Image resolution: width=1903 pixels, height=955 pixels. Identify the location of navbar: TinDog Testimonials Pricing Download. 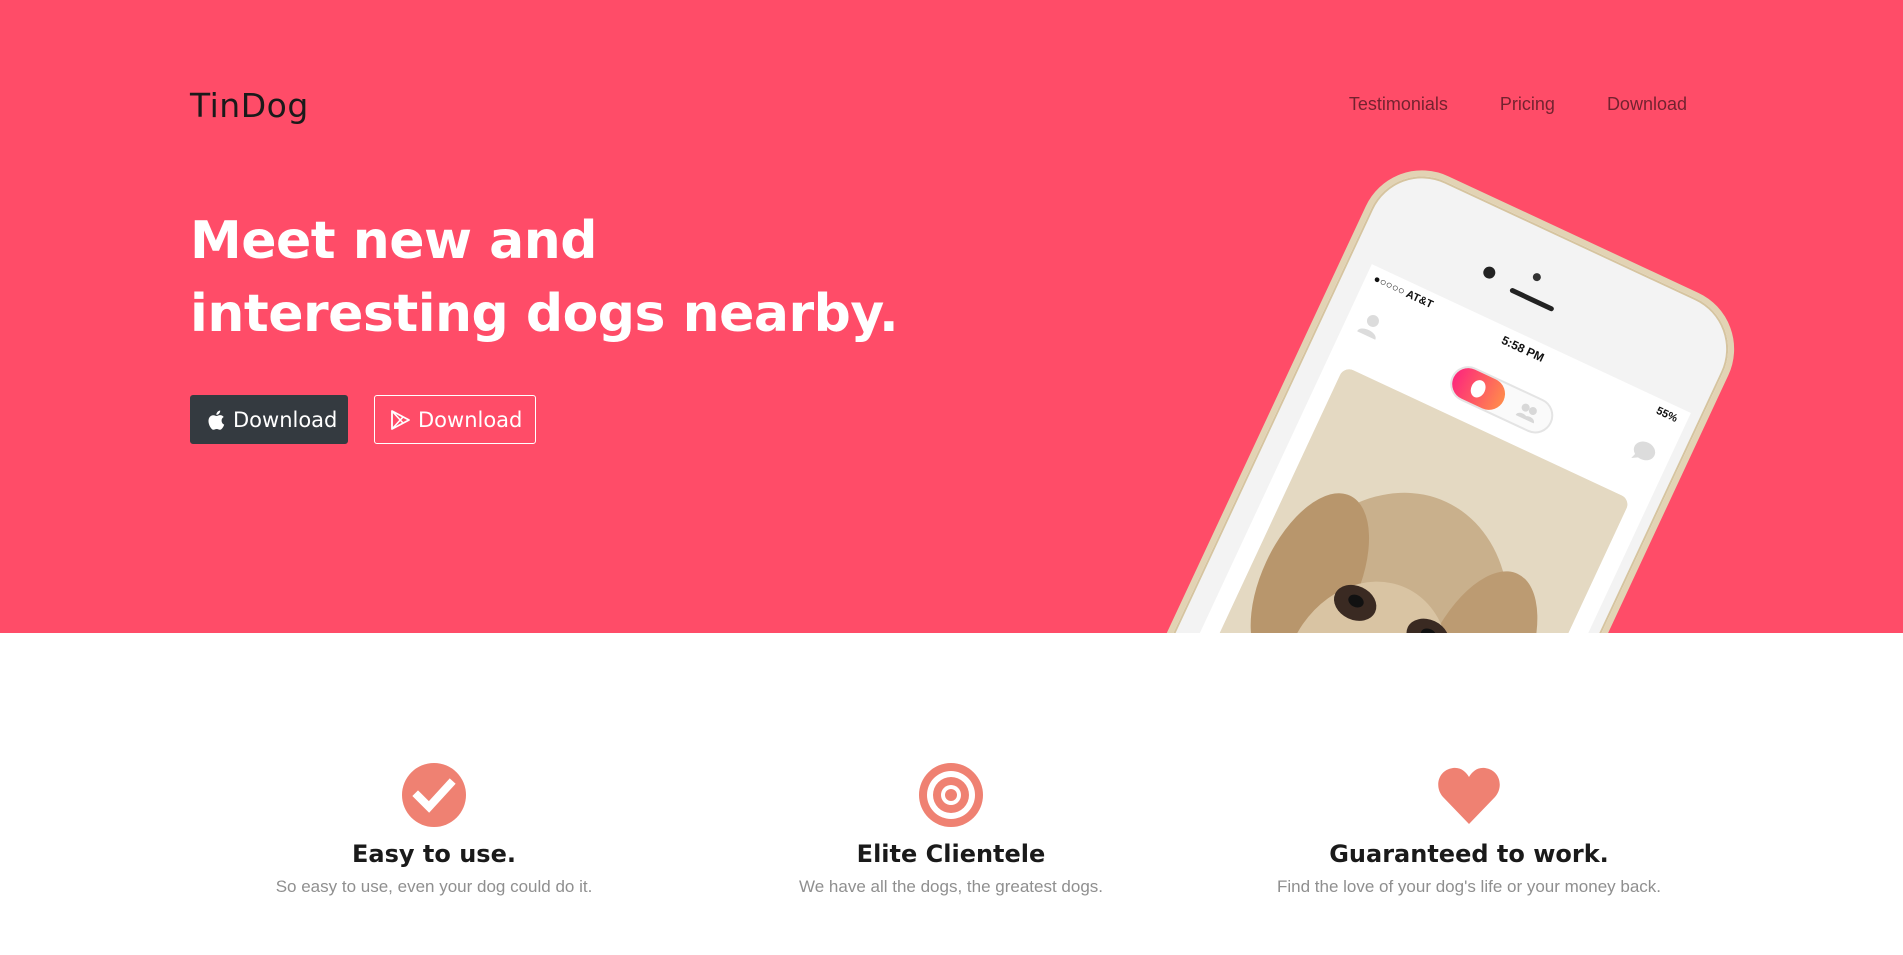
(938, 106).